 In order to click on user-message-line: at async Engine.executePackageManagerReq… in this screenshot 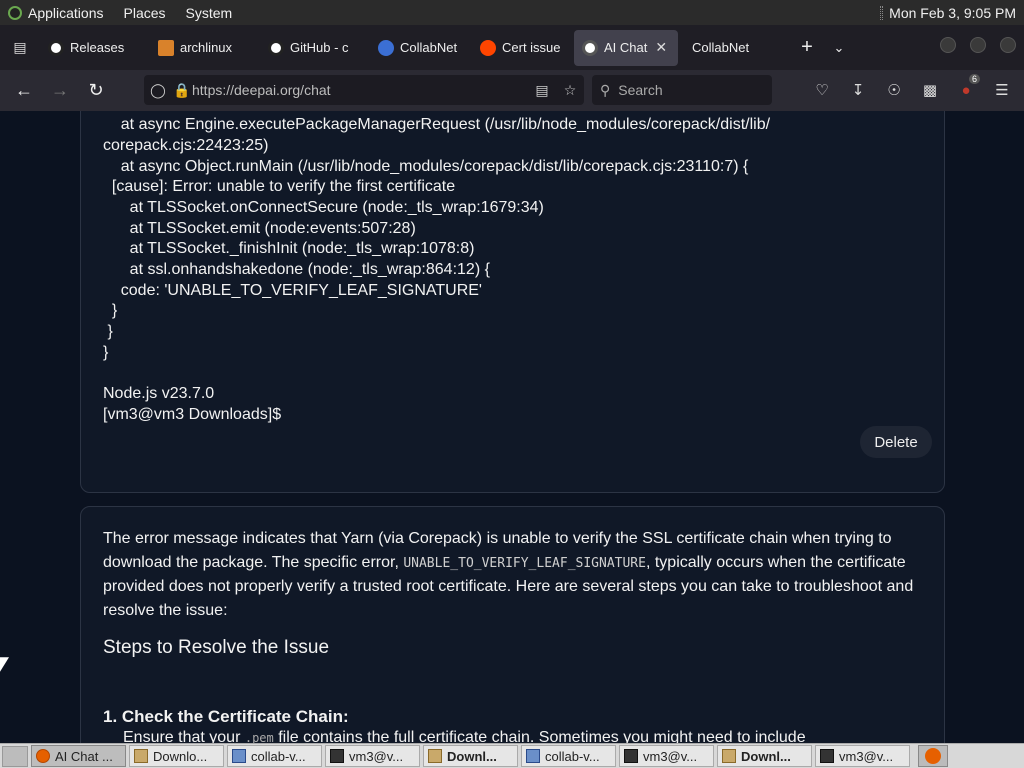, I will do `click(437, 124)`.